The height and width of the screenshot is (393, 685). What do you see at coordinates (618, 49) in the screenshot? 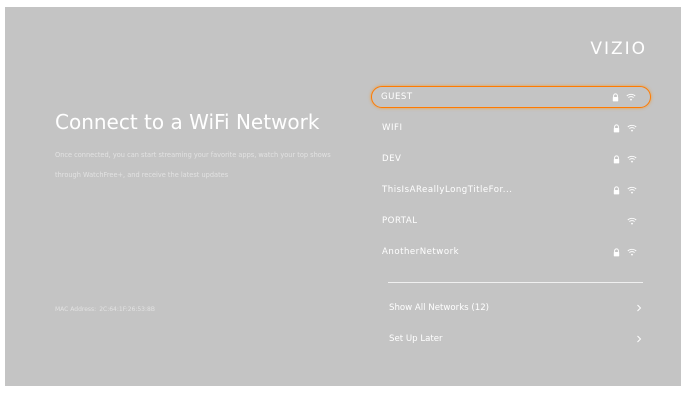
I see `vizio-logo: VIZIO` at bounding box center [618, 49].